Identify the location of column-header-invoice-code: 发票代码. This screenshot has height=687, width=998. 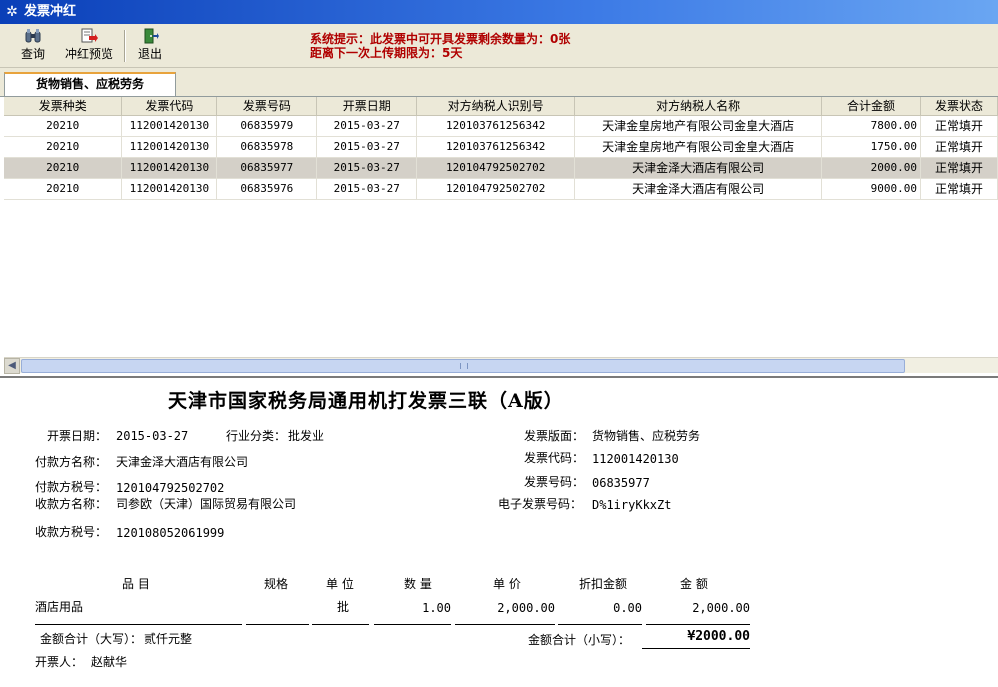
(169, 106).